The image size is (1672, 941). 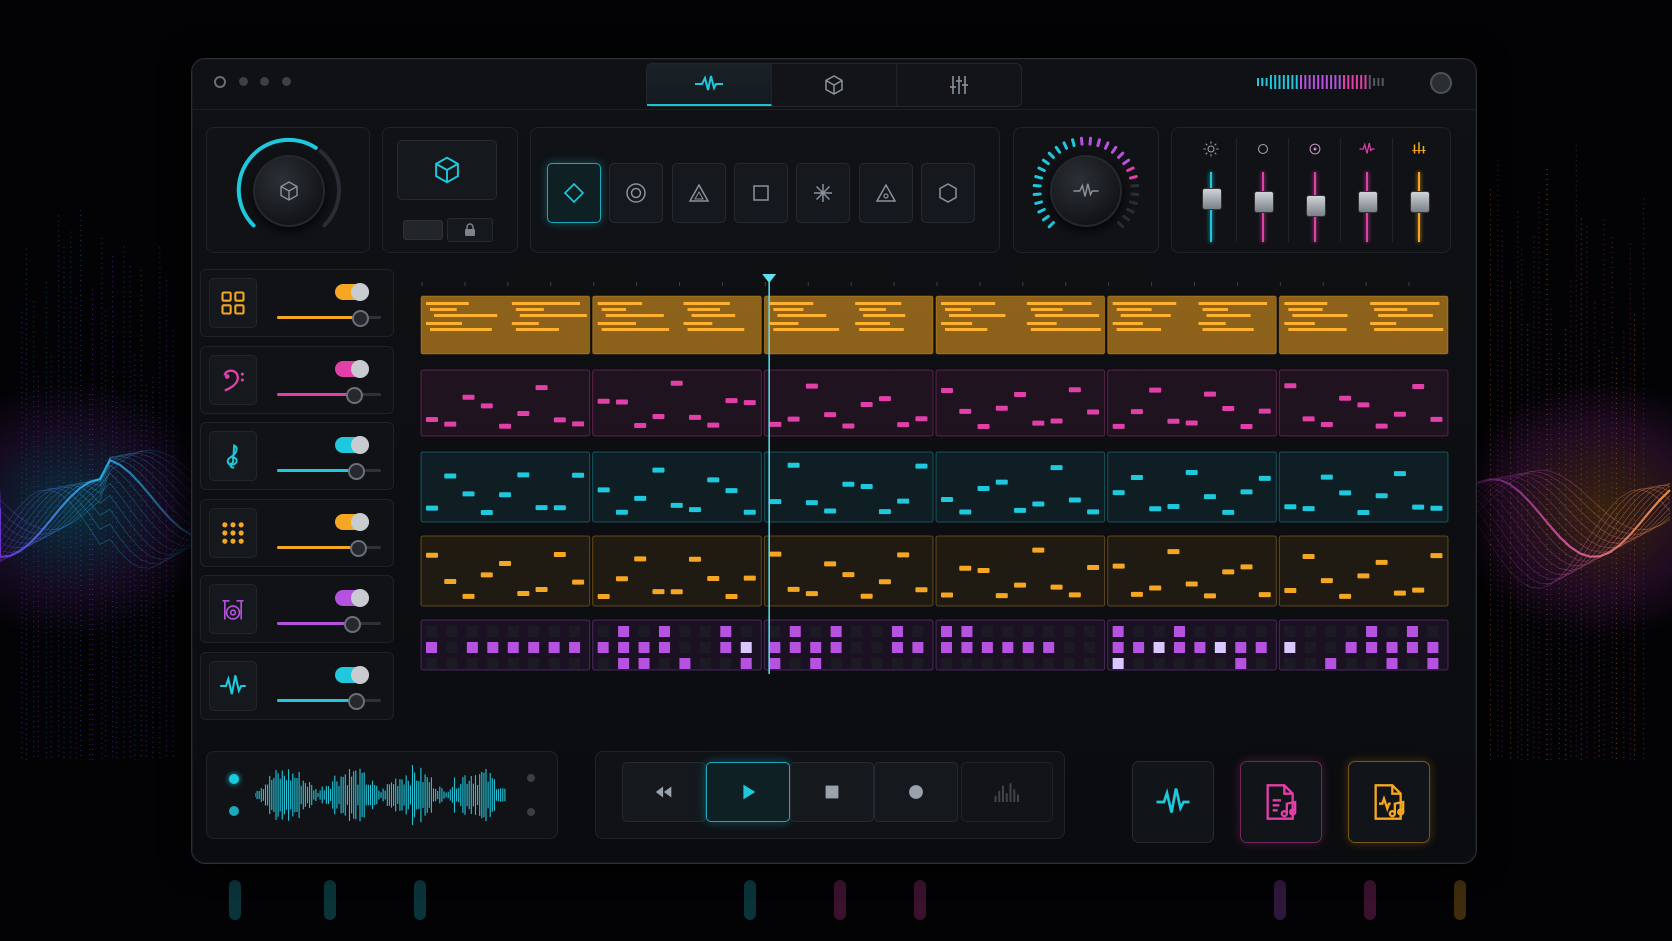 I want to click on level-meter-button, so click(x=1007, y=792).